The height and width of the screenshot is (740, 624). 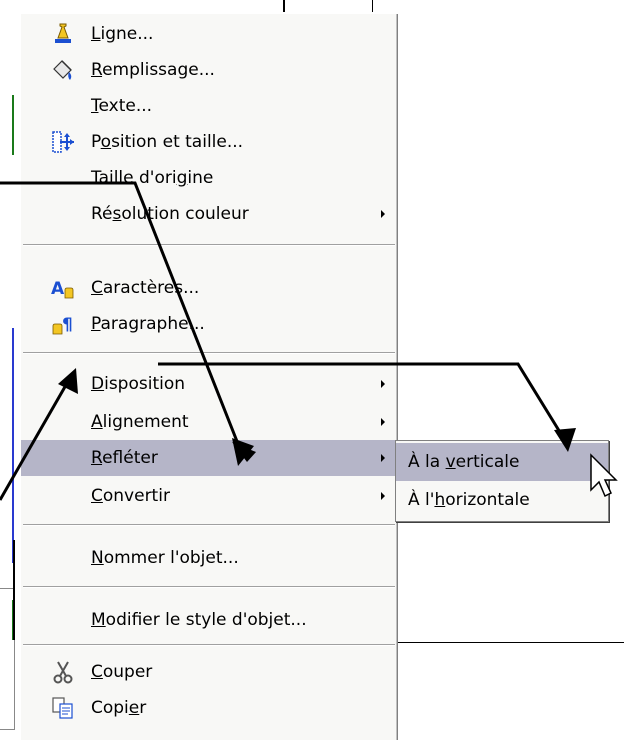 What do you see at coordinates (170, 214) in the screenshot?
I see `menu-item-label: Résolution couleur` at bounding box center [170, 214].